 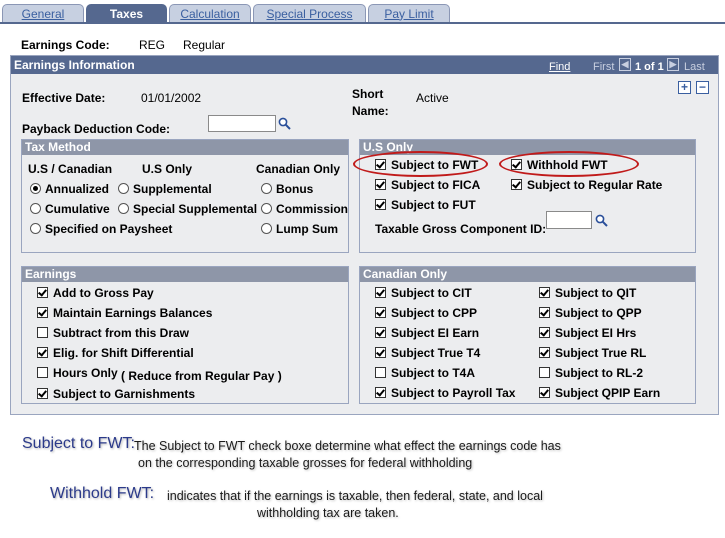 I want to click on subject-to-fica-checkbox, so click(x=380, y=184).